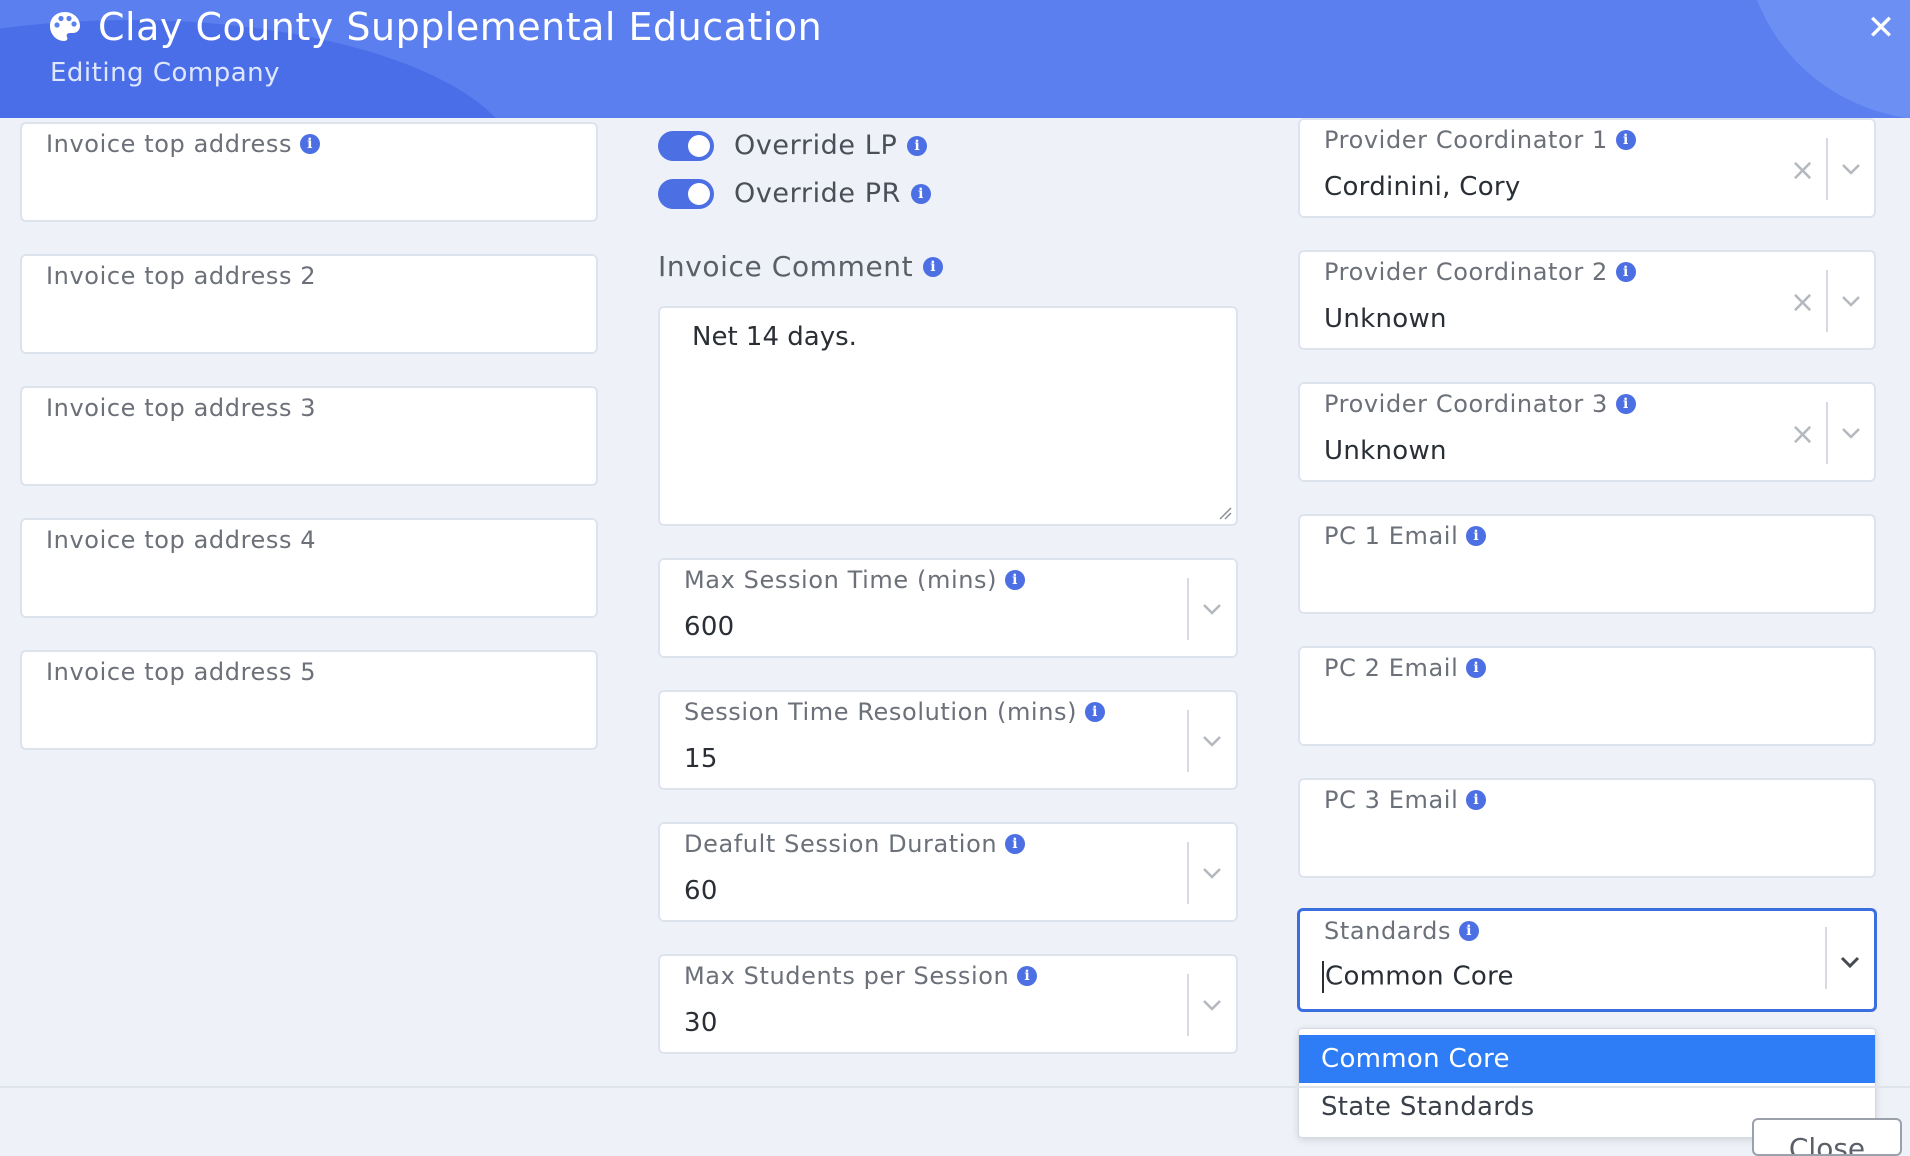 The height and width of the screenshot is (1156, 1910). Describe the element at coordinates (1225, 513) in the screenshot. I see `resize-handle-icon` at that location.